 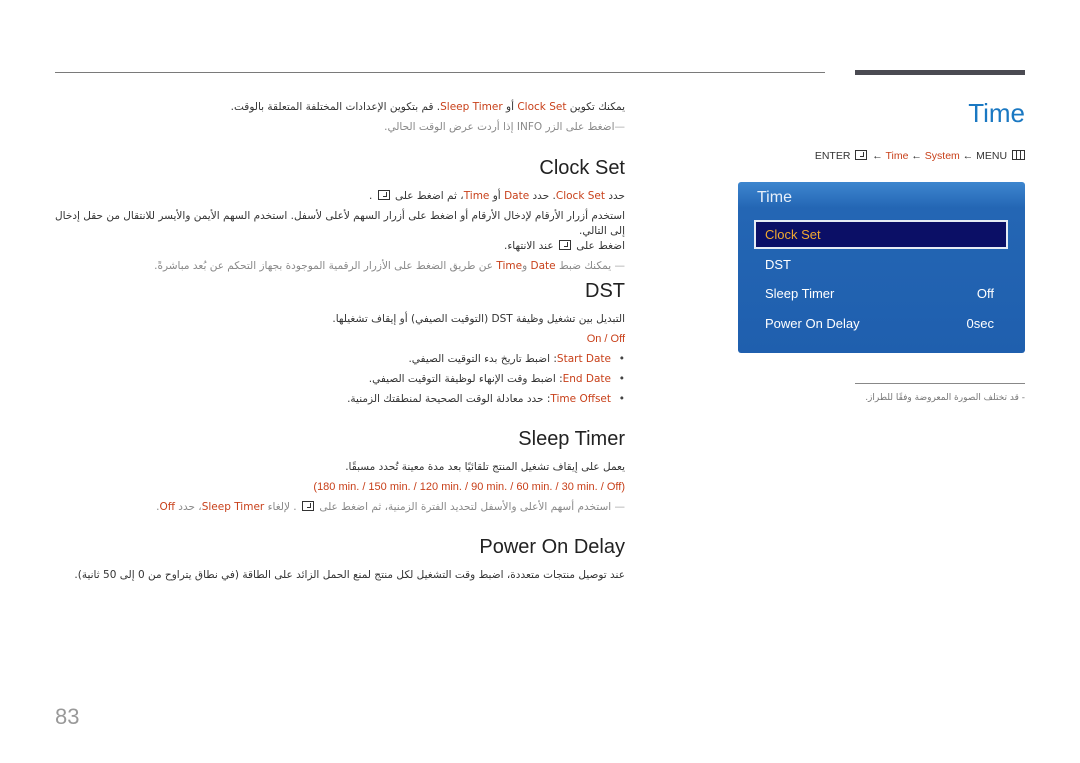 I want to click on dst-options: On / Off, so click(x=605, y=339).